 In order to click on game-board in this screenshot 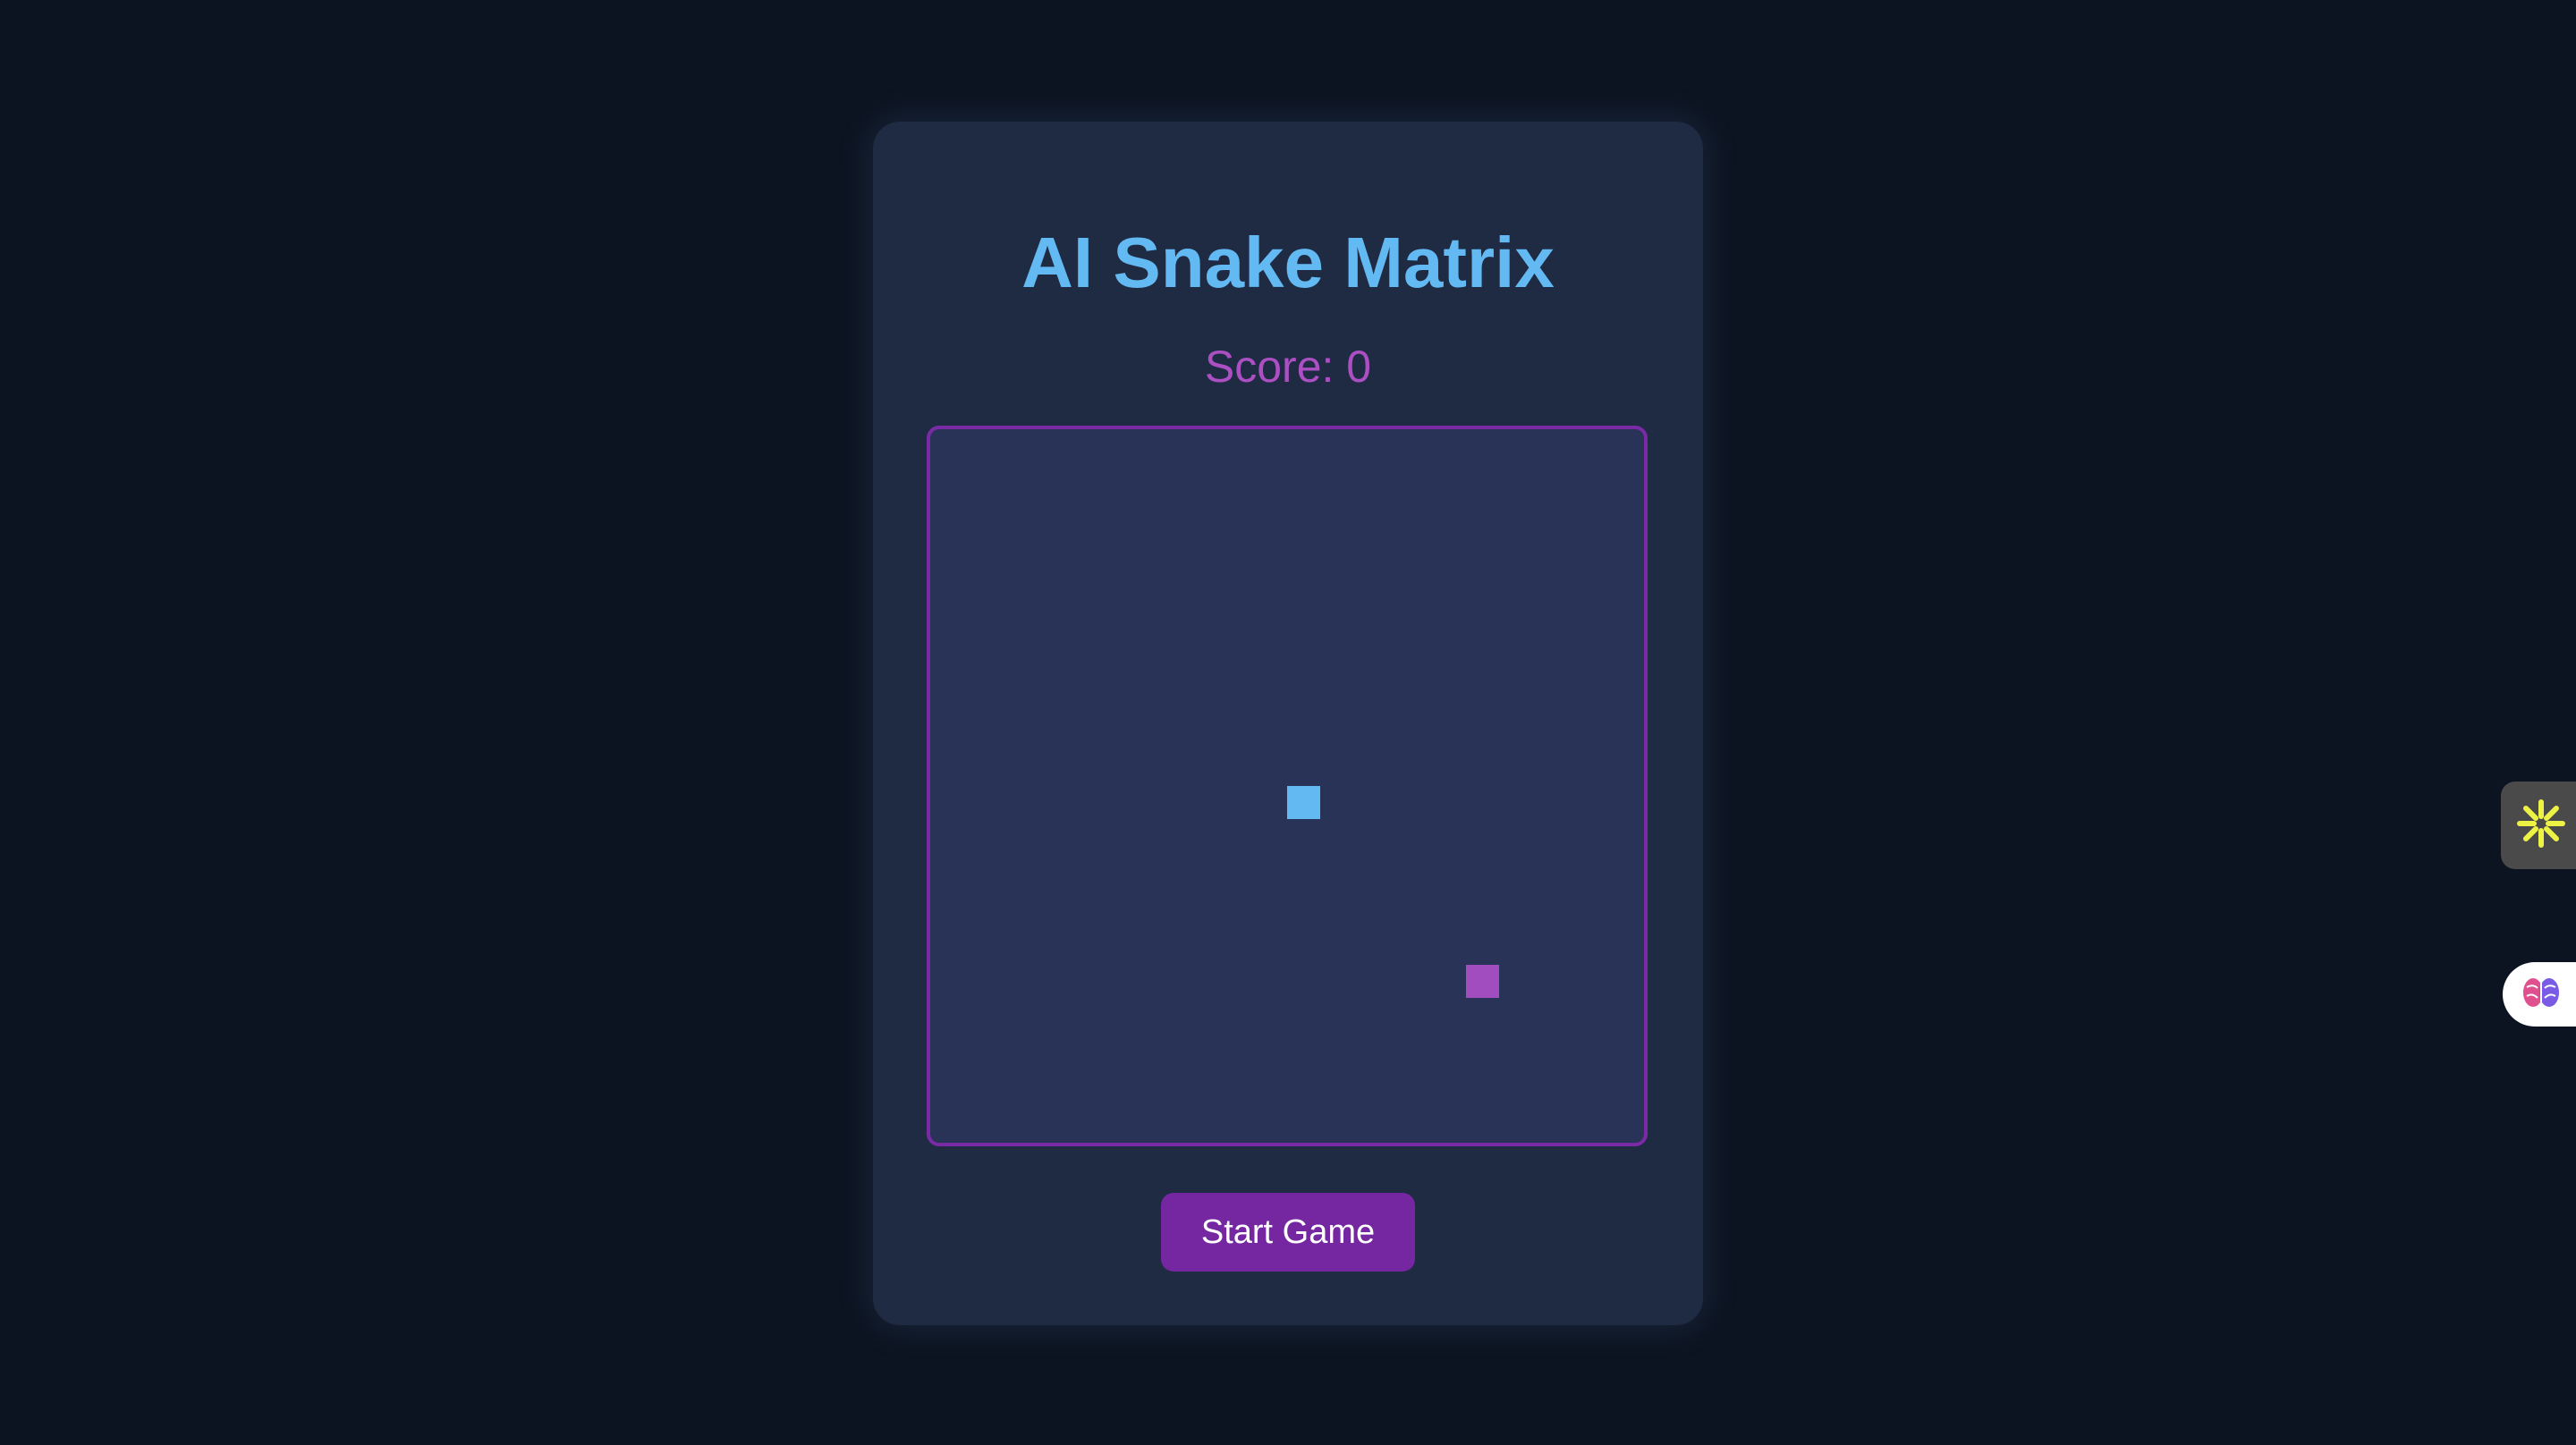, I will do `click(1287, 786)`.